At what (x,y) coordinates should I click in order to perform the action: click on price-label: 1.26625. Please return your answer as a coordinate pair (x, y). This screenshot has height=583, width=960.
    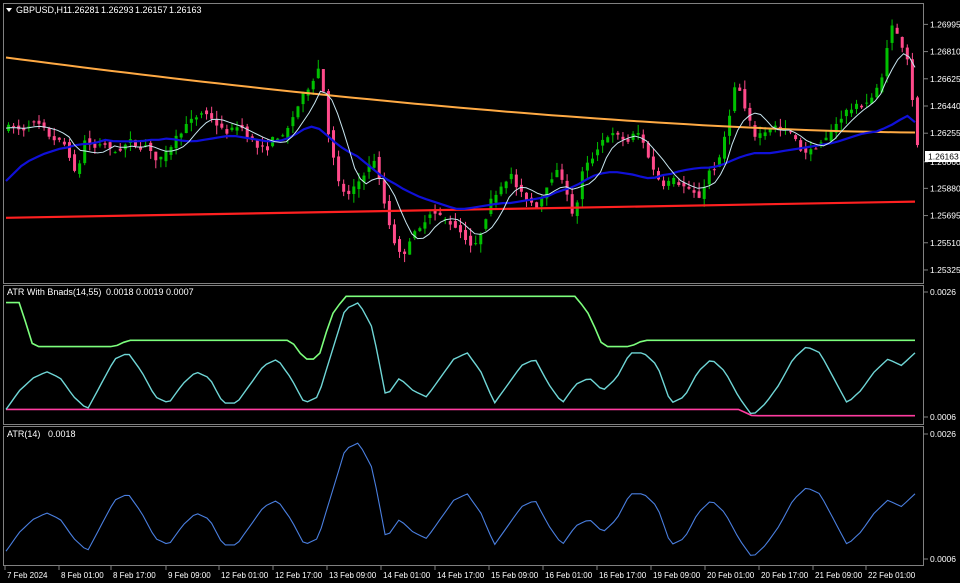
    Looking at the image, I should click on (945, 79).